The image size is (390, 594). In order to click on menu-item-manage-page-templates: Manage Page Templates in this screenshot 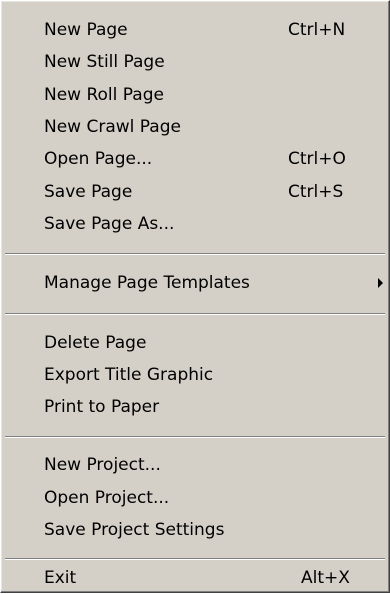, I will do `click(195, 282)`.